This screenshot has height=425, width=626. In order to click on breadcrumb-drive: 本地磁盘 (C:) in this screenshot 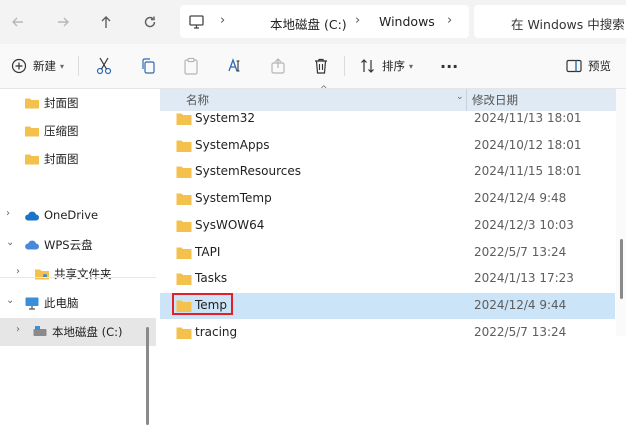, I will do `click(308, 23)`.